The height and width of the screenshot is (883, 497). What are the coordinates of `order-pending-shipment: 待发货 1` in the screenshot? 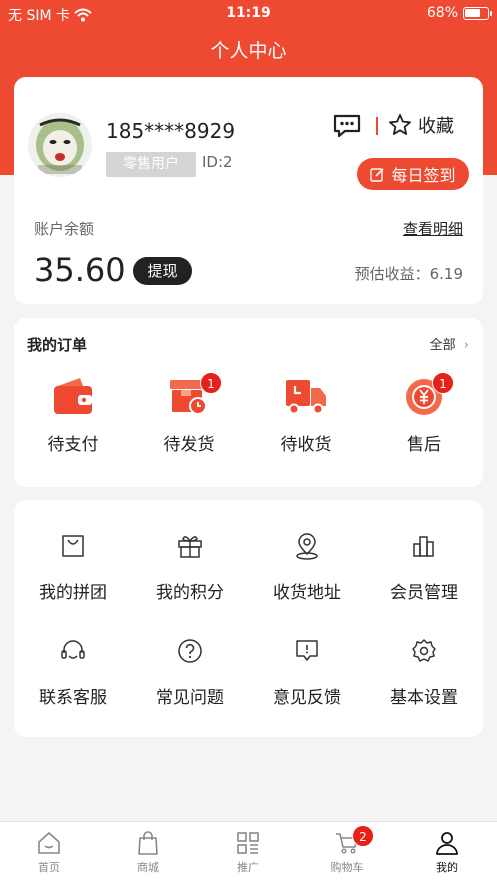 It's located at (189, 416).